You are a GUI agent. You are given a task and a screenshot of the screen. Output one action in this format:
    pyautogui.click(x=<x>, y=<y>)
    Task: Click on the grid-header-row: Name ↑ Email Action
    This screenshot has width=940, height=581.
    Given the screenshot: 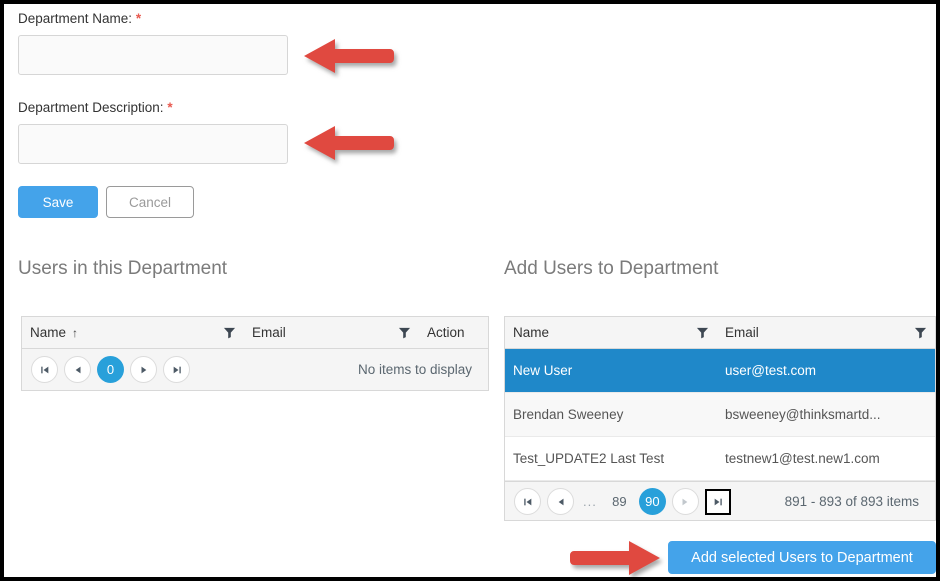 What is the action you would take?
    pyautogui.click(x=255, y=333)
    